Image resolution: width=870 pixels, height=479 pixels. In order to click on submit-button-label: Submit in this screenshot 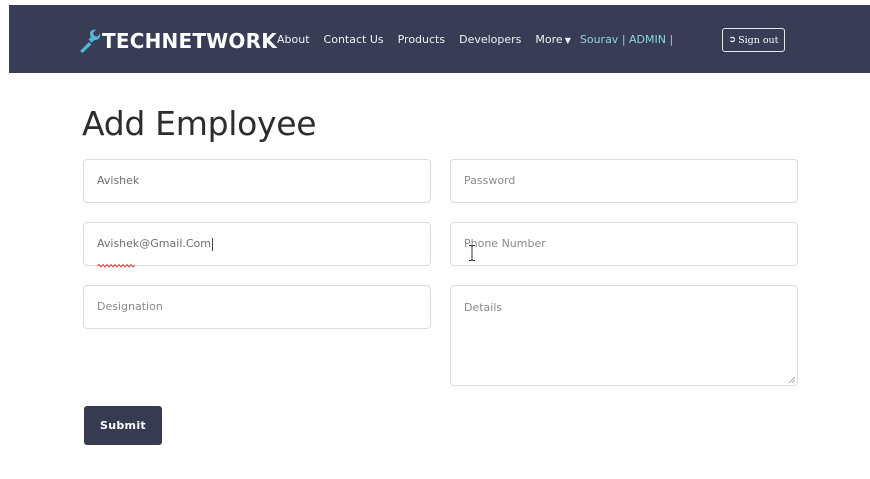, I will do `click(123, 425)`.